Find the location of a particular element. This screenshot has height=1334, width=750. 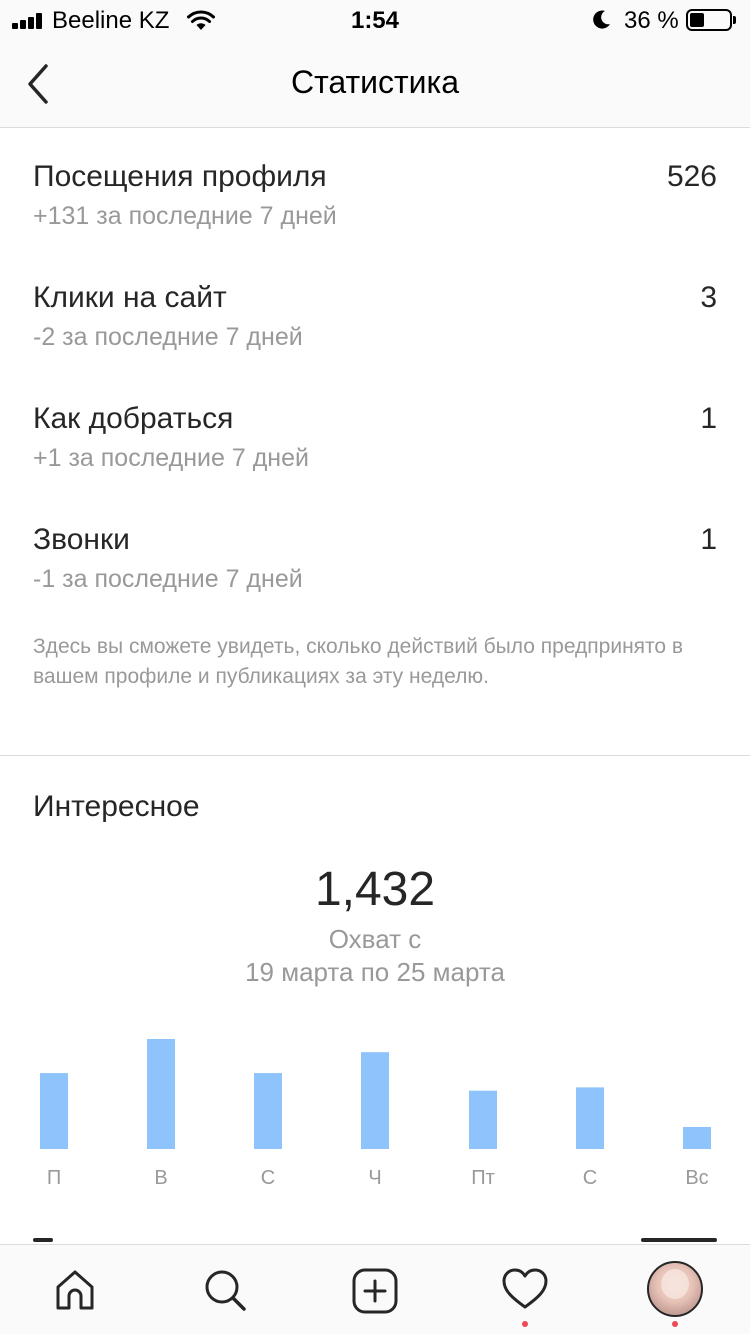

battery-fill is located at coordinates (697, 20).